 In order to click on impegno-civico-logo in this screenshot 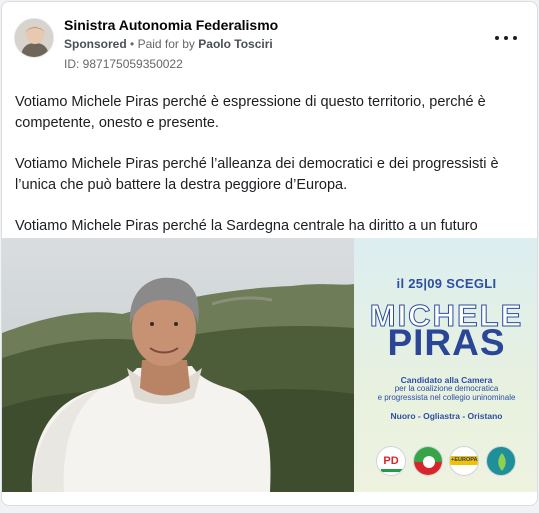, I will do `click(500, 461)`.